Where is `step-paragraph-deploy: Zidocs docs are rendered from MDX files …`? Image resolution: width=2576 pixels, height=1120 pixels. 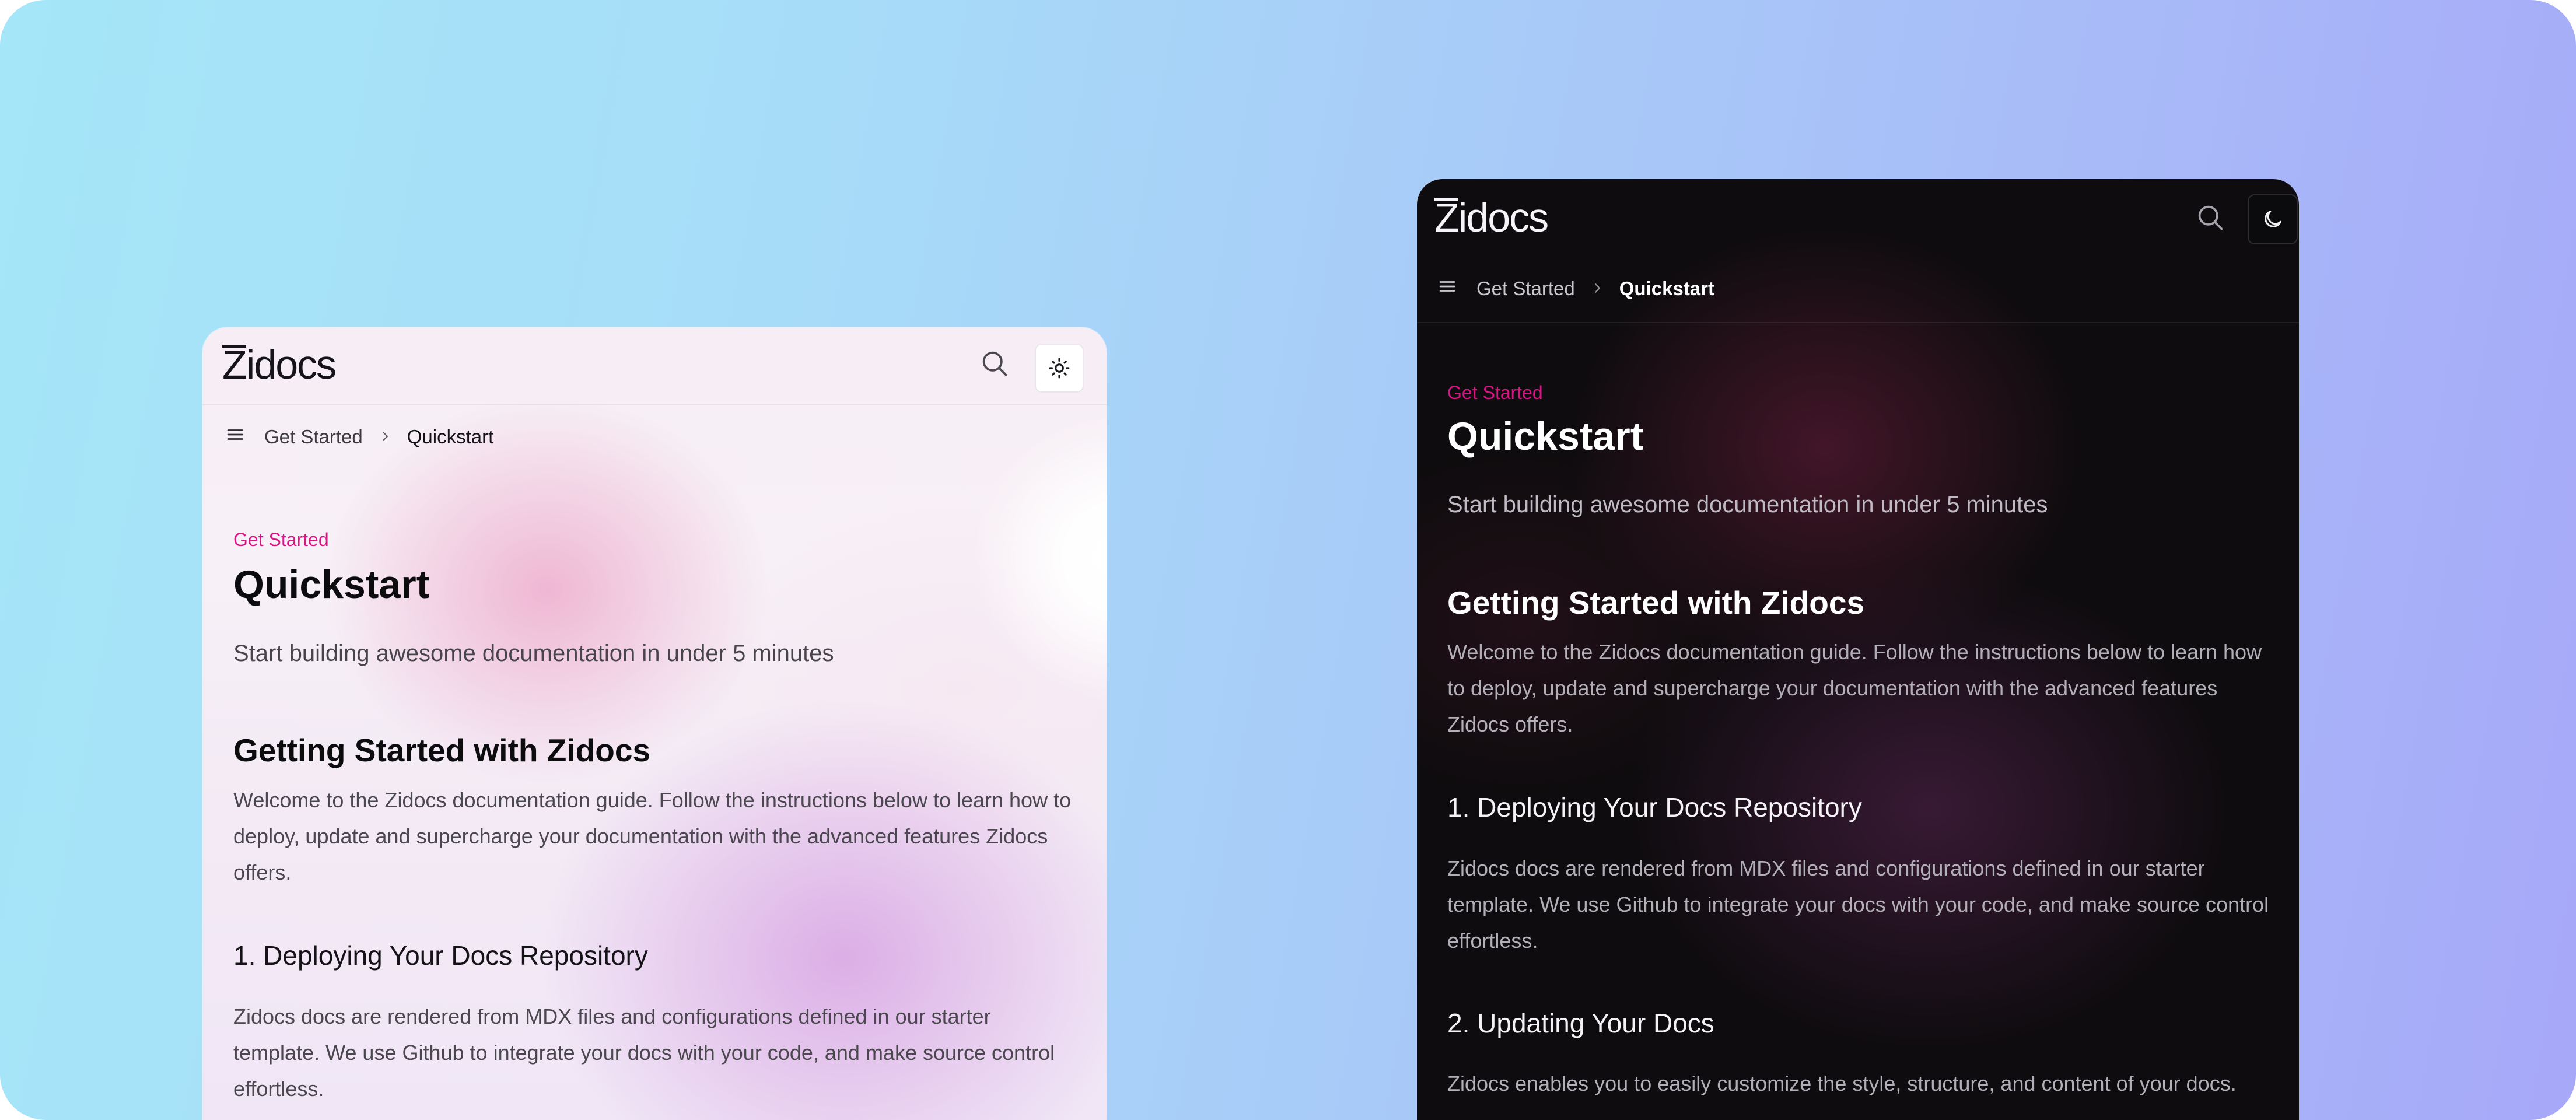
step-paragraph-deploy: Zidocs docs are rendered from MDX files … is located at coordinates (1858, 904).